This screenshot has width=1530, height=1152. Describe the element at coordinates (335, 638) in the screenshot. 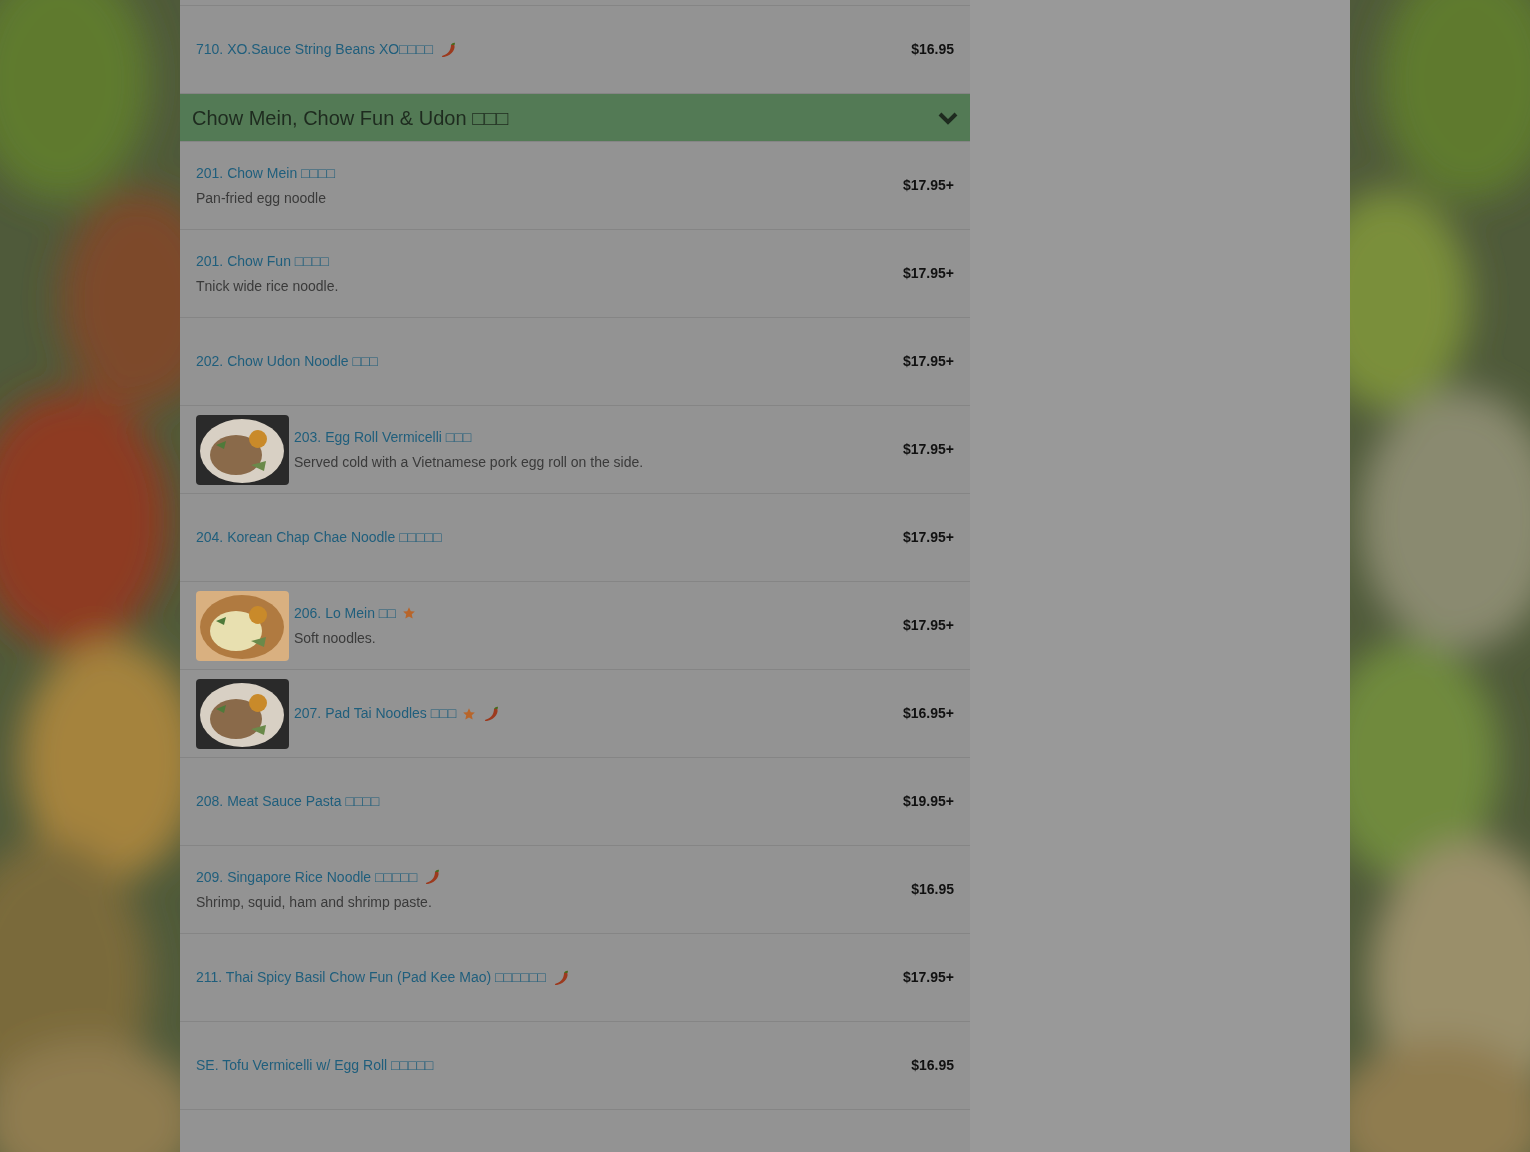

I see `item-description: Soft noodles.` at that location.